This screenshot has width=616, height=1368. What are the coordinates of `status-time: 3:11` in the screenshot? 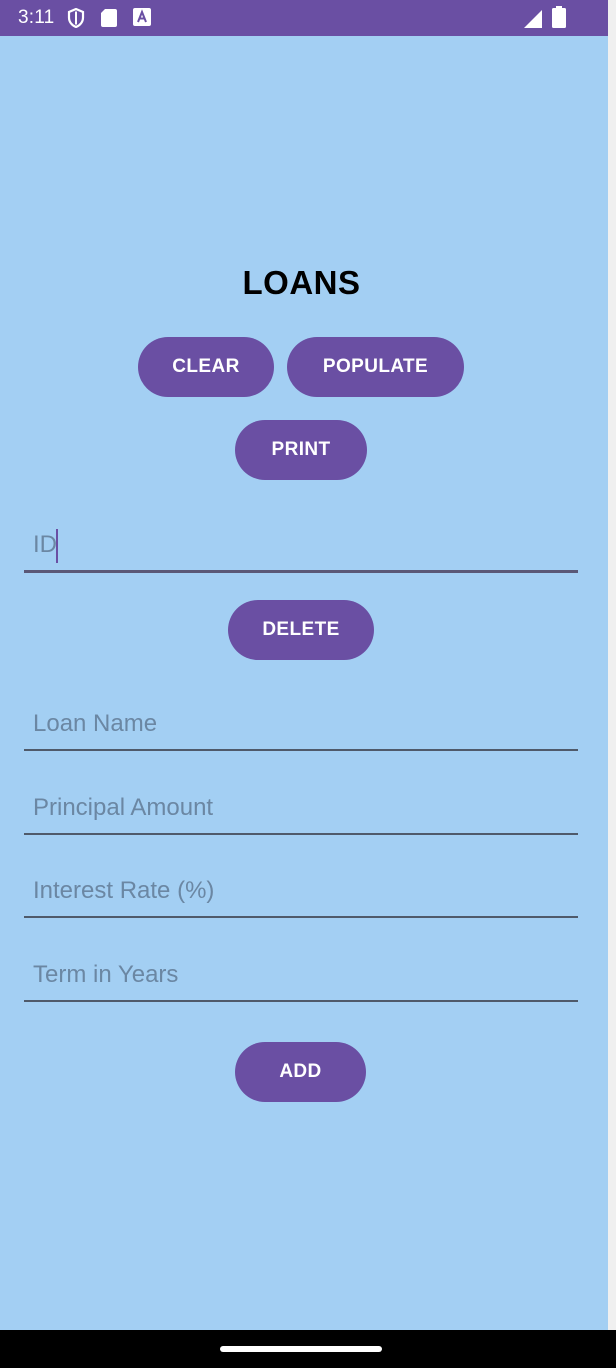 It's located at (36, 17).